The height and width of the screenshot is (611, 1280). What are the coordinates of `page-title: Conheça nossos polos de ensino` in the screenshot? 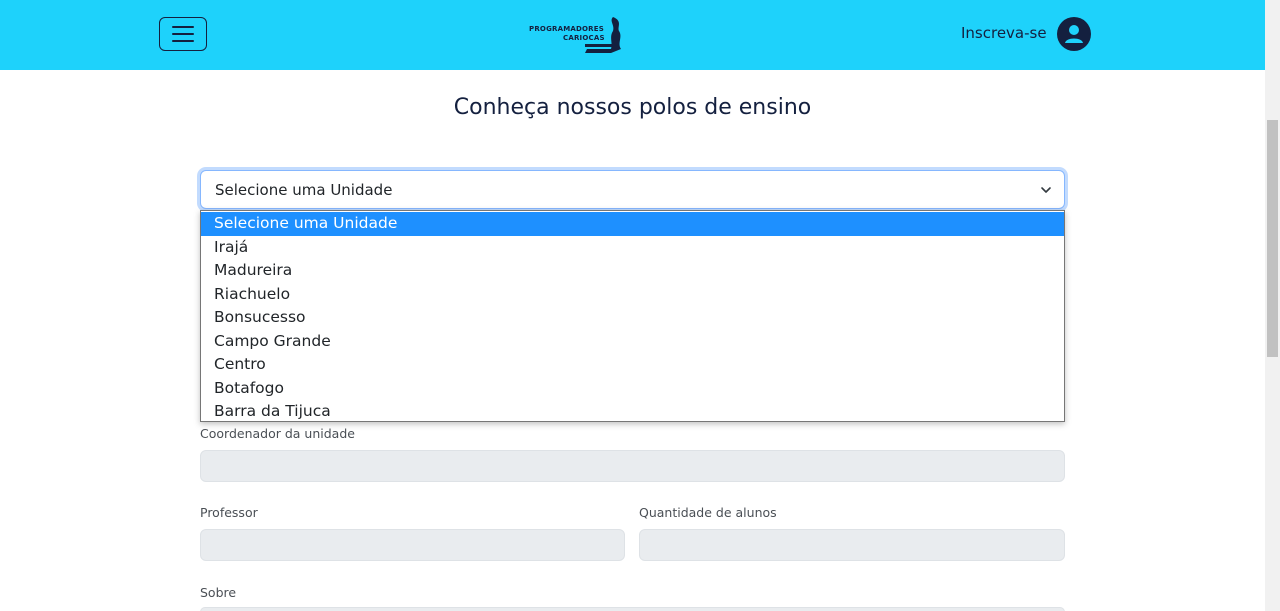 It's located at (632, 107).